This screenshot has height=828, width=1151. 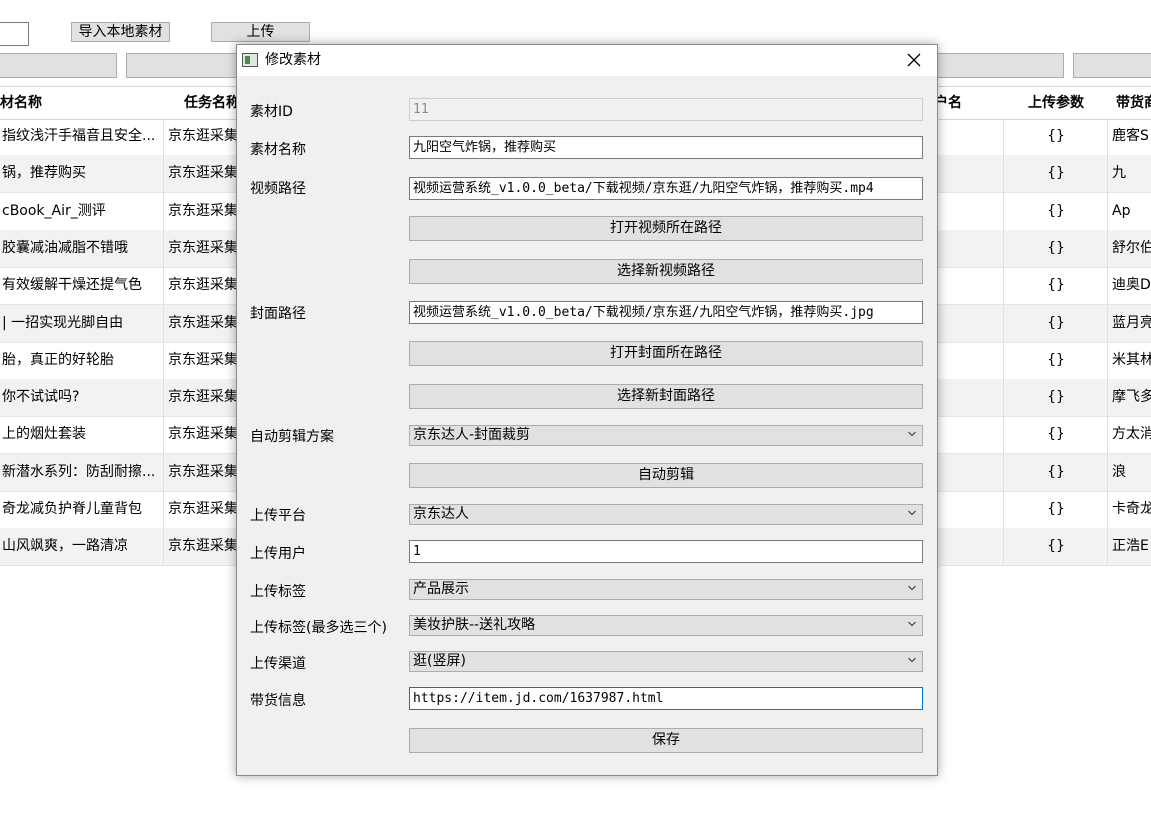 I want to click on cell-material-name: 山风飒爽，一路清凉, so click(x=65, y=546).